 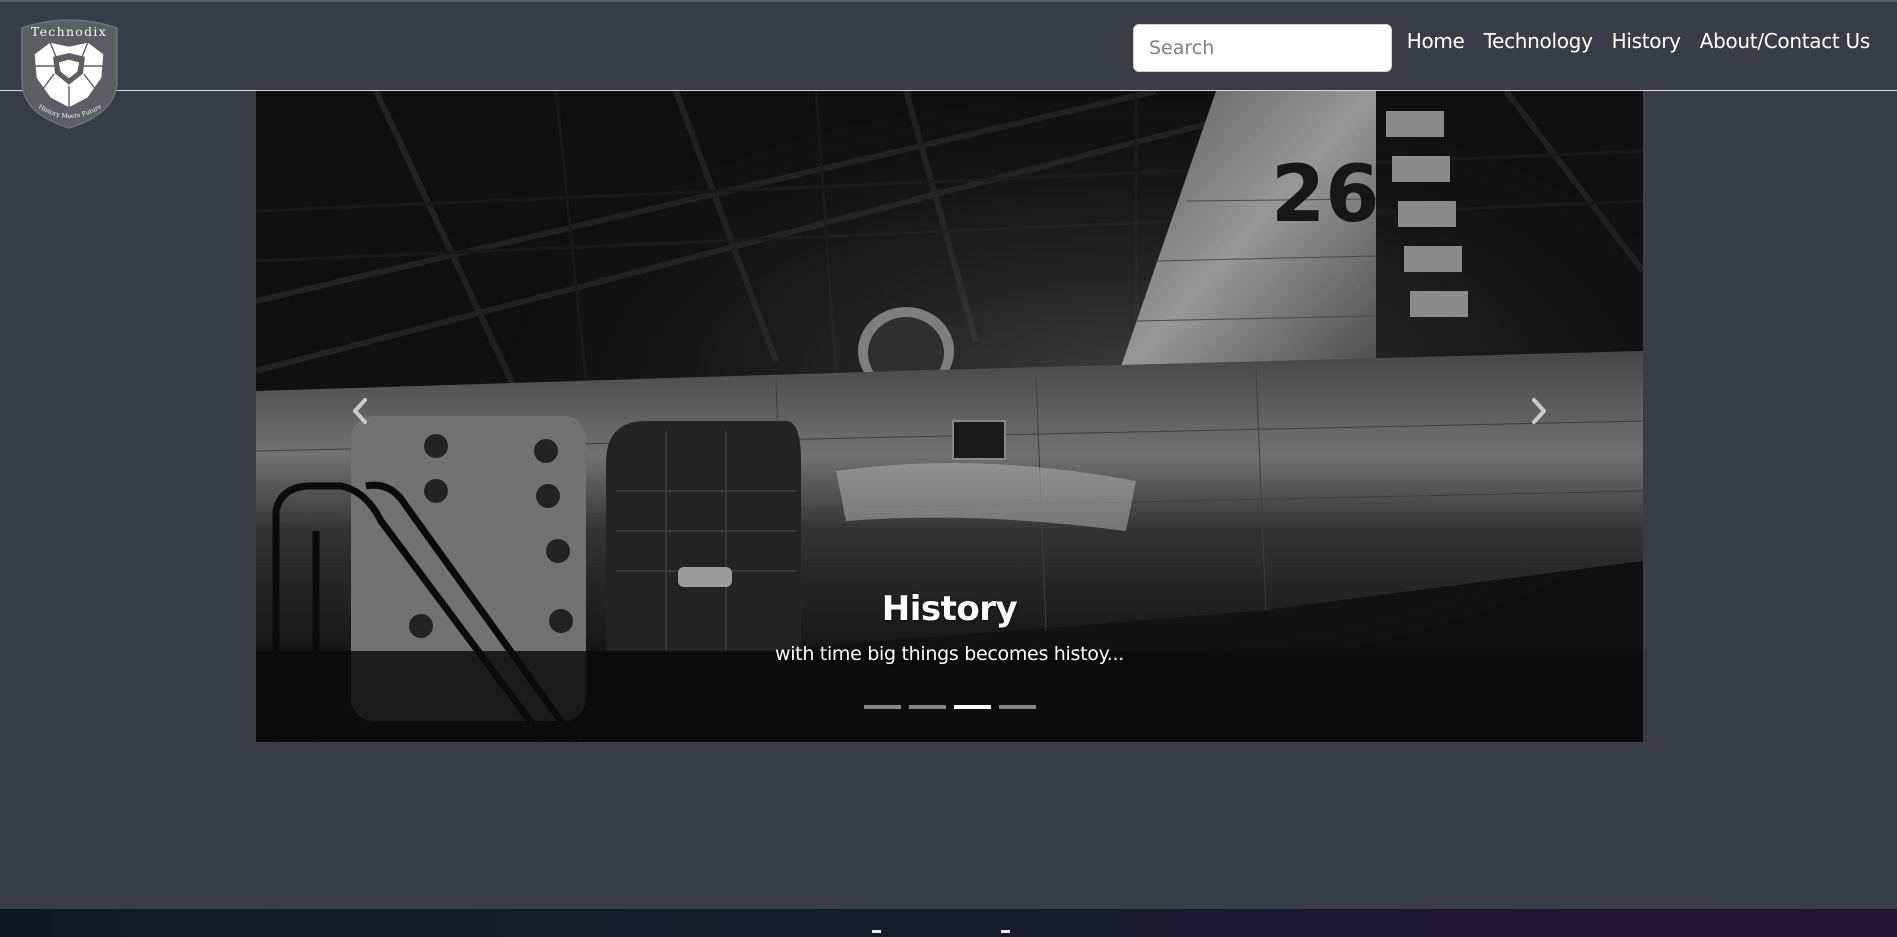 I want to click on carousel-prev-button, so click(x=360, y=411).